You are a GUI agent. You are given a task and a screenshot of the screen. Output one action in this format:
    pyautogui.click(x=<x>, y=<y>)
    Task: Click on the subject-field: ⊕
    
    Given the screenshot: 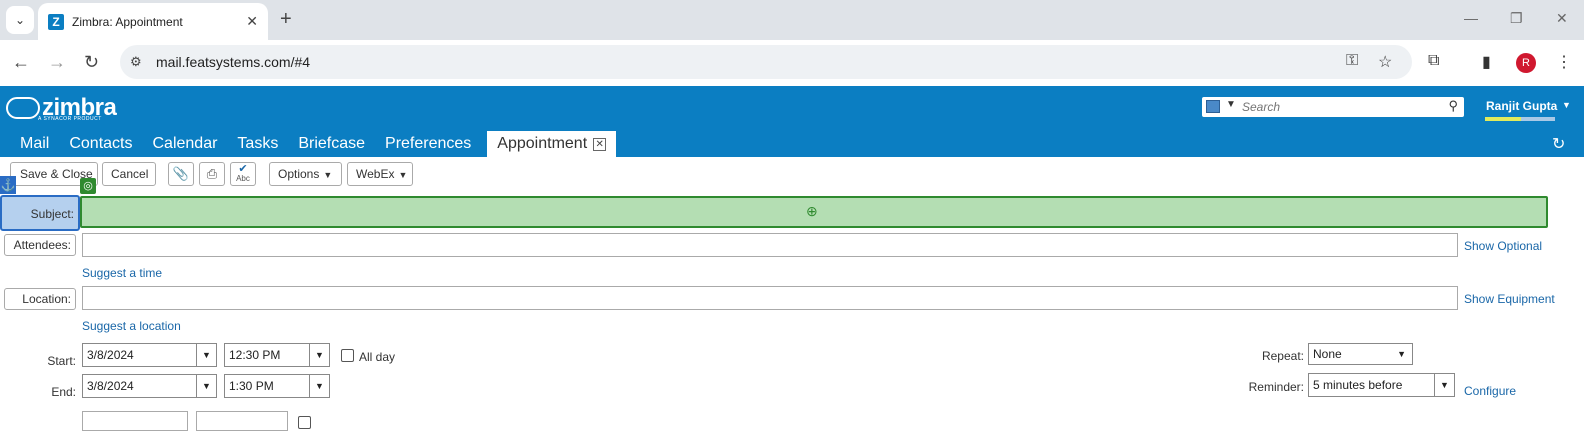 What is the action you would take?
    pyautogui.click(x=814, y=212)
    